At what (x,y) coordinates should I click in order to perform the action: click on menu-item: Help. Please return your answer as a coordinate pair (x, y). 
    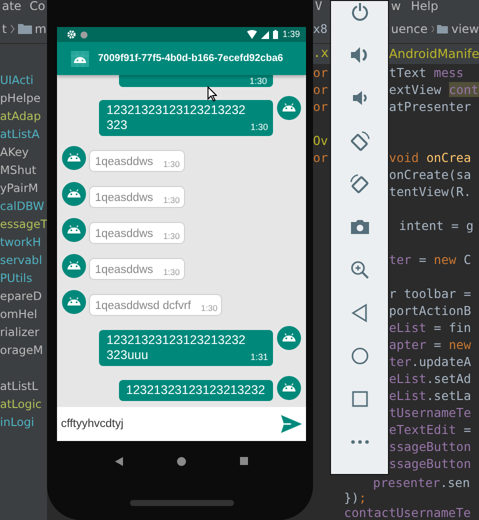
    Looking at the image, I should click on (424, 7).